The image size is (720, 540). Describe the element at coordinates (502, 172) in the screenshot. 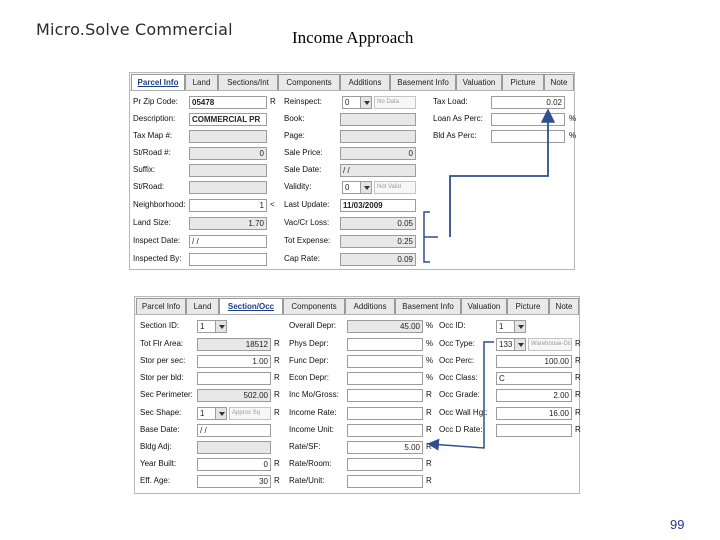

I see `arrow-to-tax-load` at that location.